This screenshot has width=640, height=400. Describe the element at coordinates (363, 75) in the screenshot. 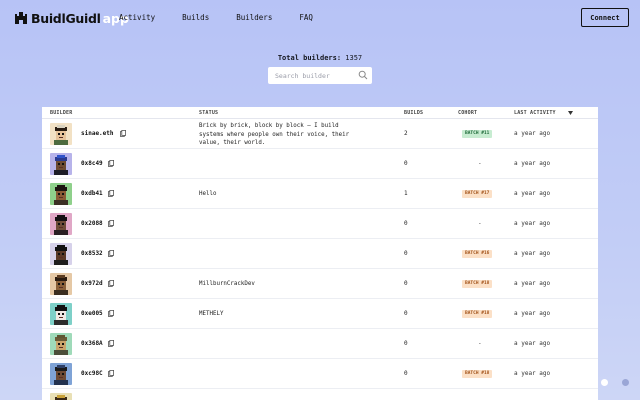

I see `search-icon` at that location.